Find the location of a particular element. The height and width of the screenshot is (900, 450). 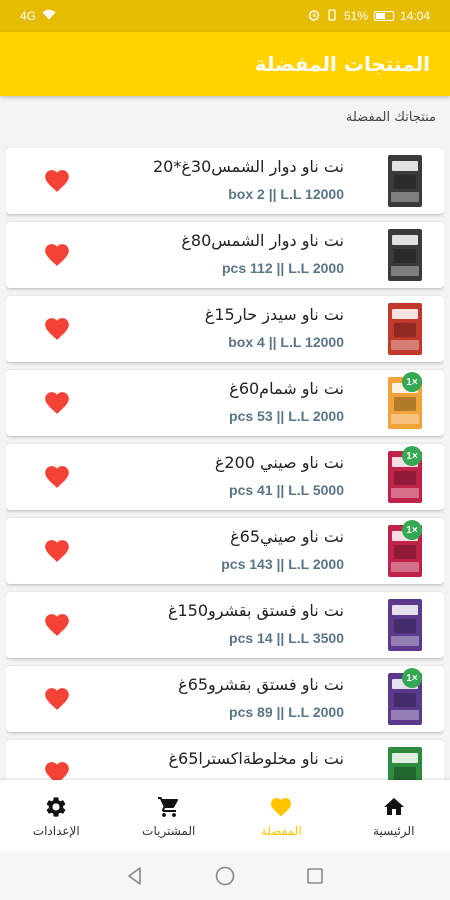

product-price: box 4 || L.L 12000 is located at coordinates (286, 342).